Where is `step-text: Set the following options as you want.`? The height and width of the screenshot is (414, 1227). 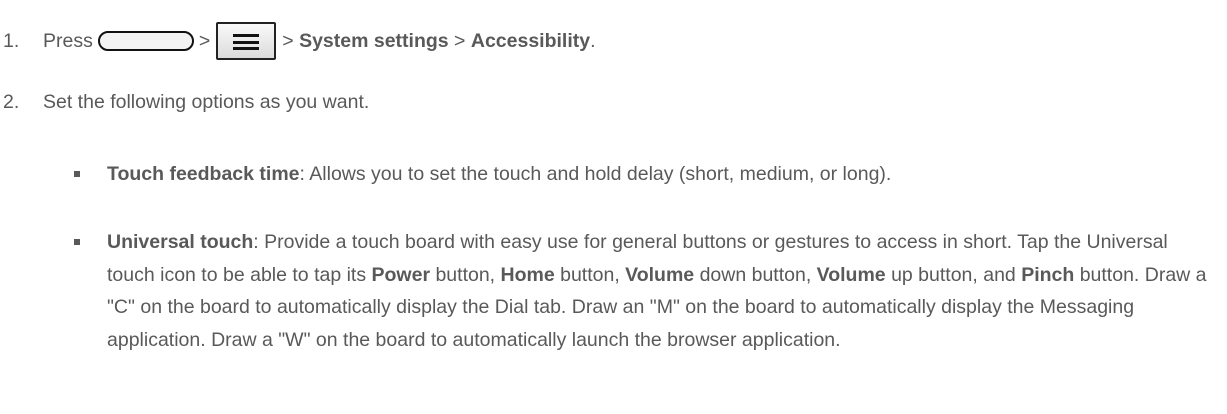
step-text: Set the following options as you want. is located at coordinates (206, 102).